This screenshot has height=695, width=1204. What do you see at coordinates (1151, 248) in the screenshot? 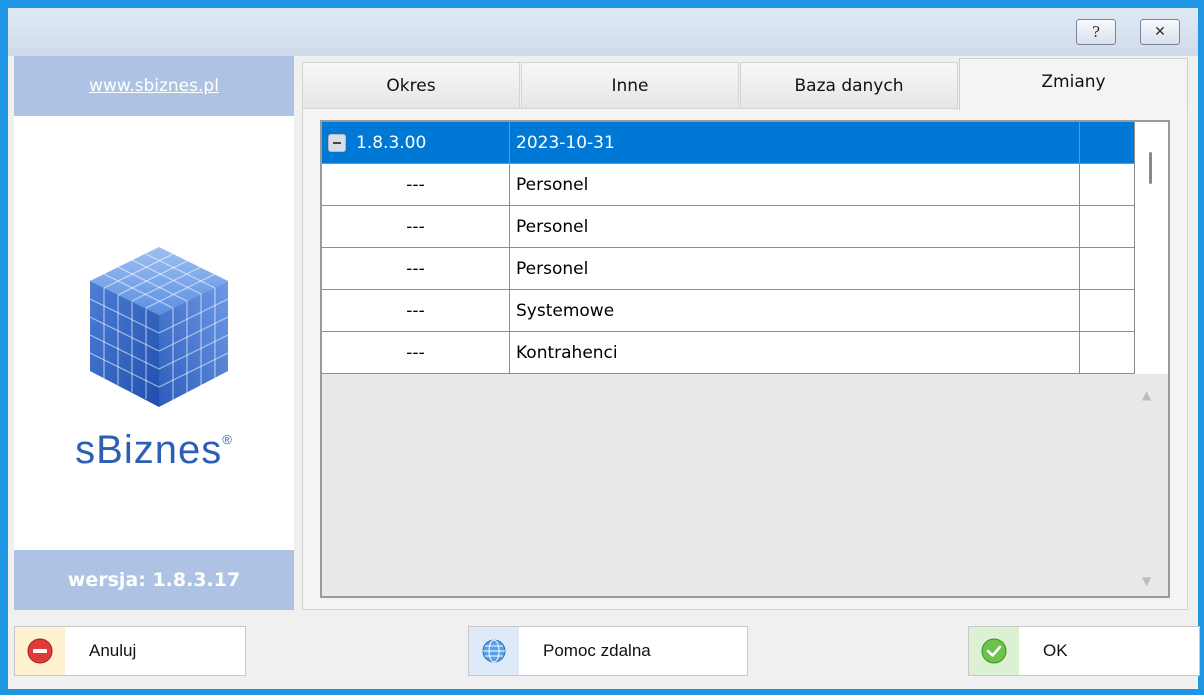
I see `row-scrollbar` at bounding box center [1151, 248].